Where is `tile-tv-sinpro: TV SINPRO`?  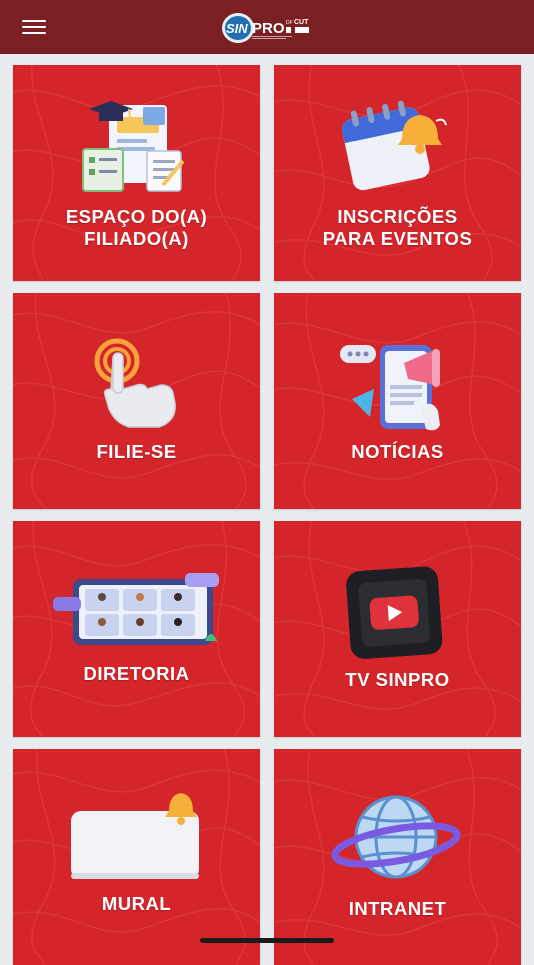
tile-tv-sinpro: TV SINPRO is located at coordinates (397, 629).